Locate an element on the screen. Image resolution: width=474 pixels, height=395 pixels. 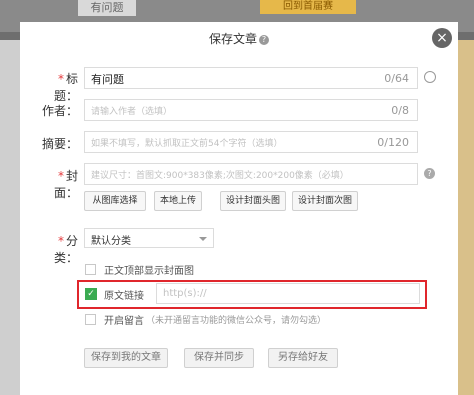
author-input: 请输入作者（选填） 0/8 is located at coordinates (251, 110).